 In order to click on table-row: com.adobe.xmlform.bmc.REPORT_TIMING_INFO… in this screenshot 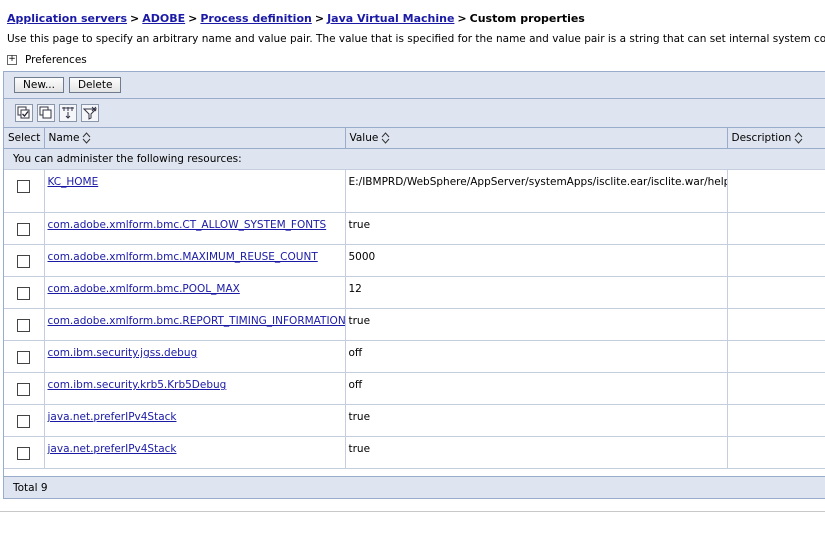, I will do `click(414, 324)`.